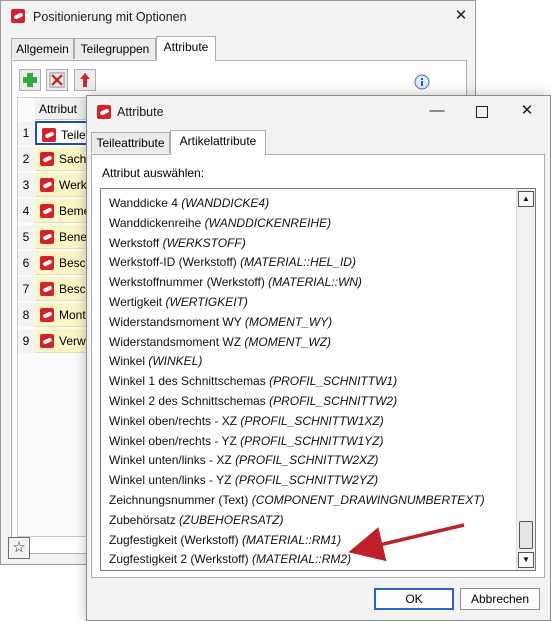  Describe the element at coordinates (127, 361) in the screenshot. I see `attribute-name: Winkel` at that location.